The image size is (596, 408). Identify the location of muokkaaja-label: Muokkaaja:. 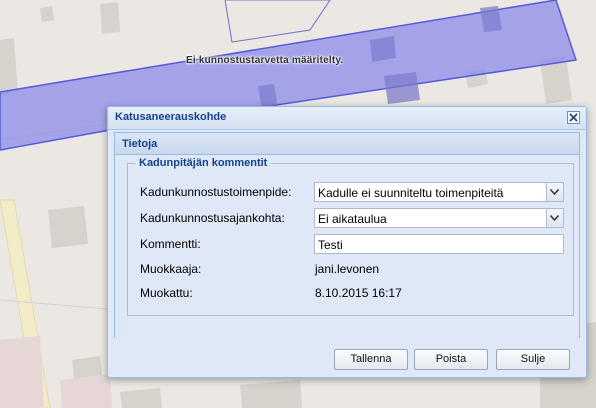
(171, 269).